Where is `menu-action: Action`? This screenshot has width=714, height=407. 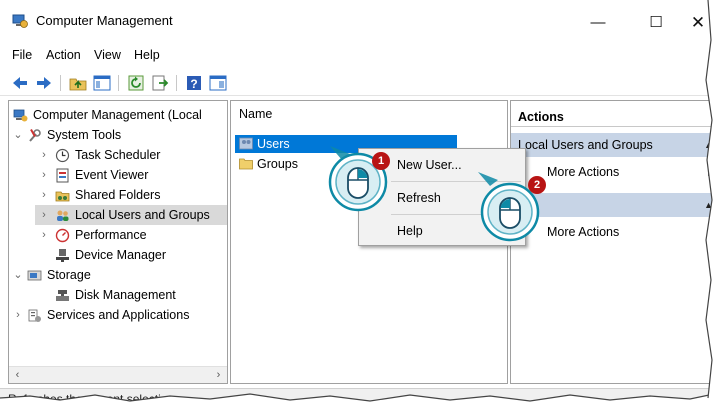 menu-action: Action is located at coordinates (63, 55).